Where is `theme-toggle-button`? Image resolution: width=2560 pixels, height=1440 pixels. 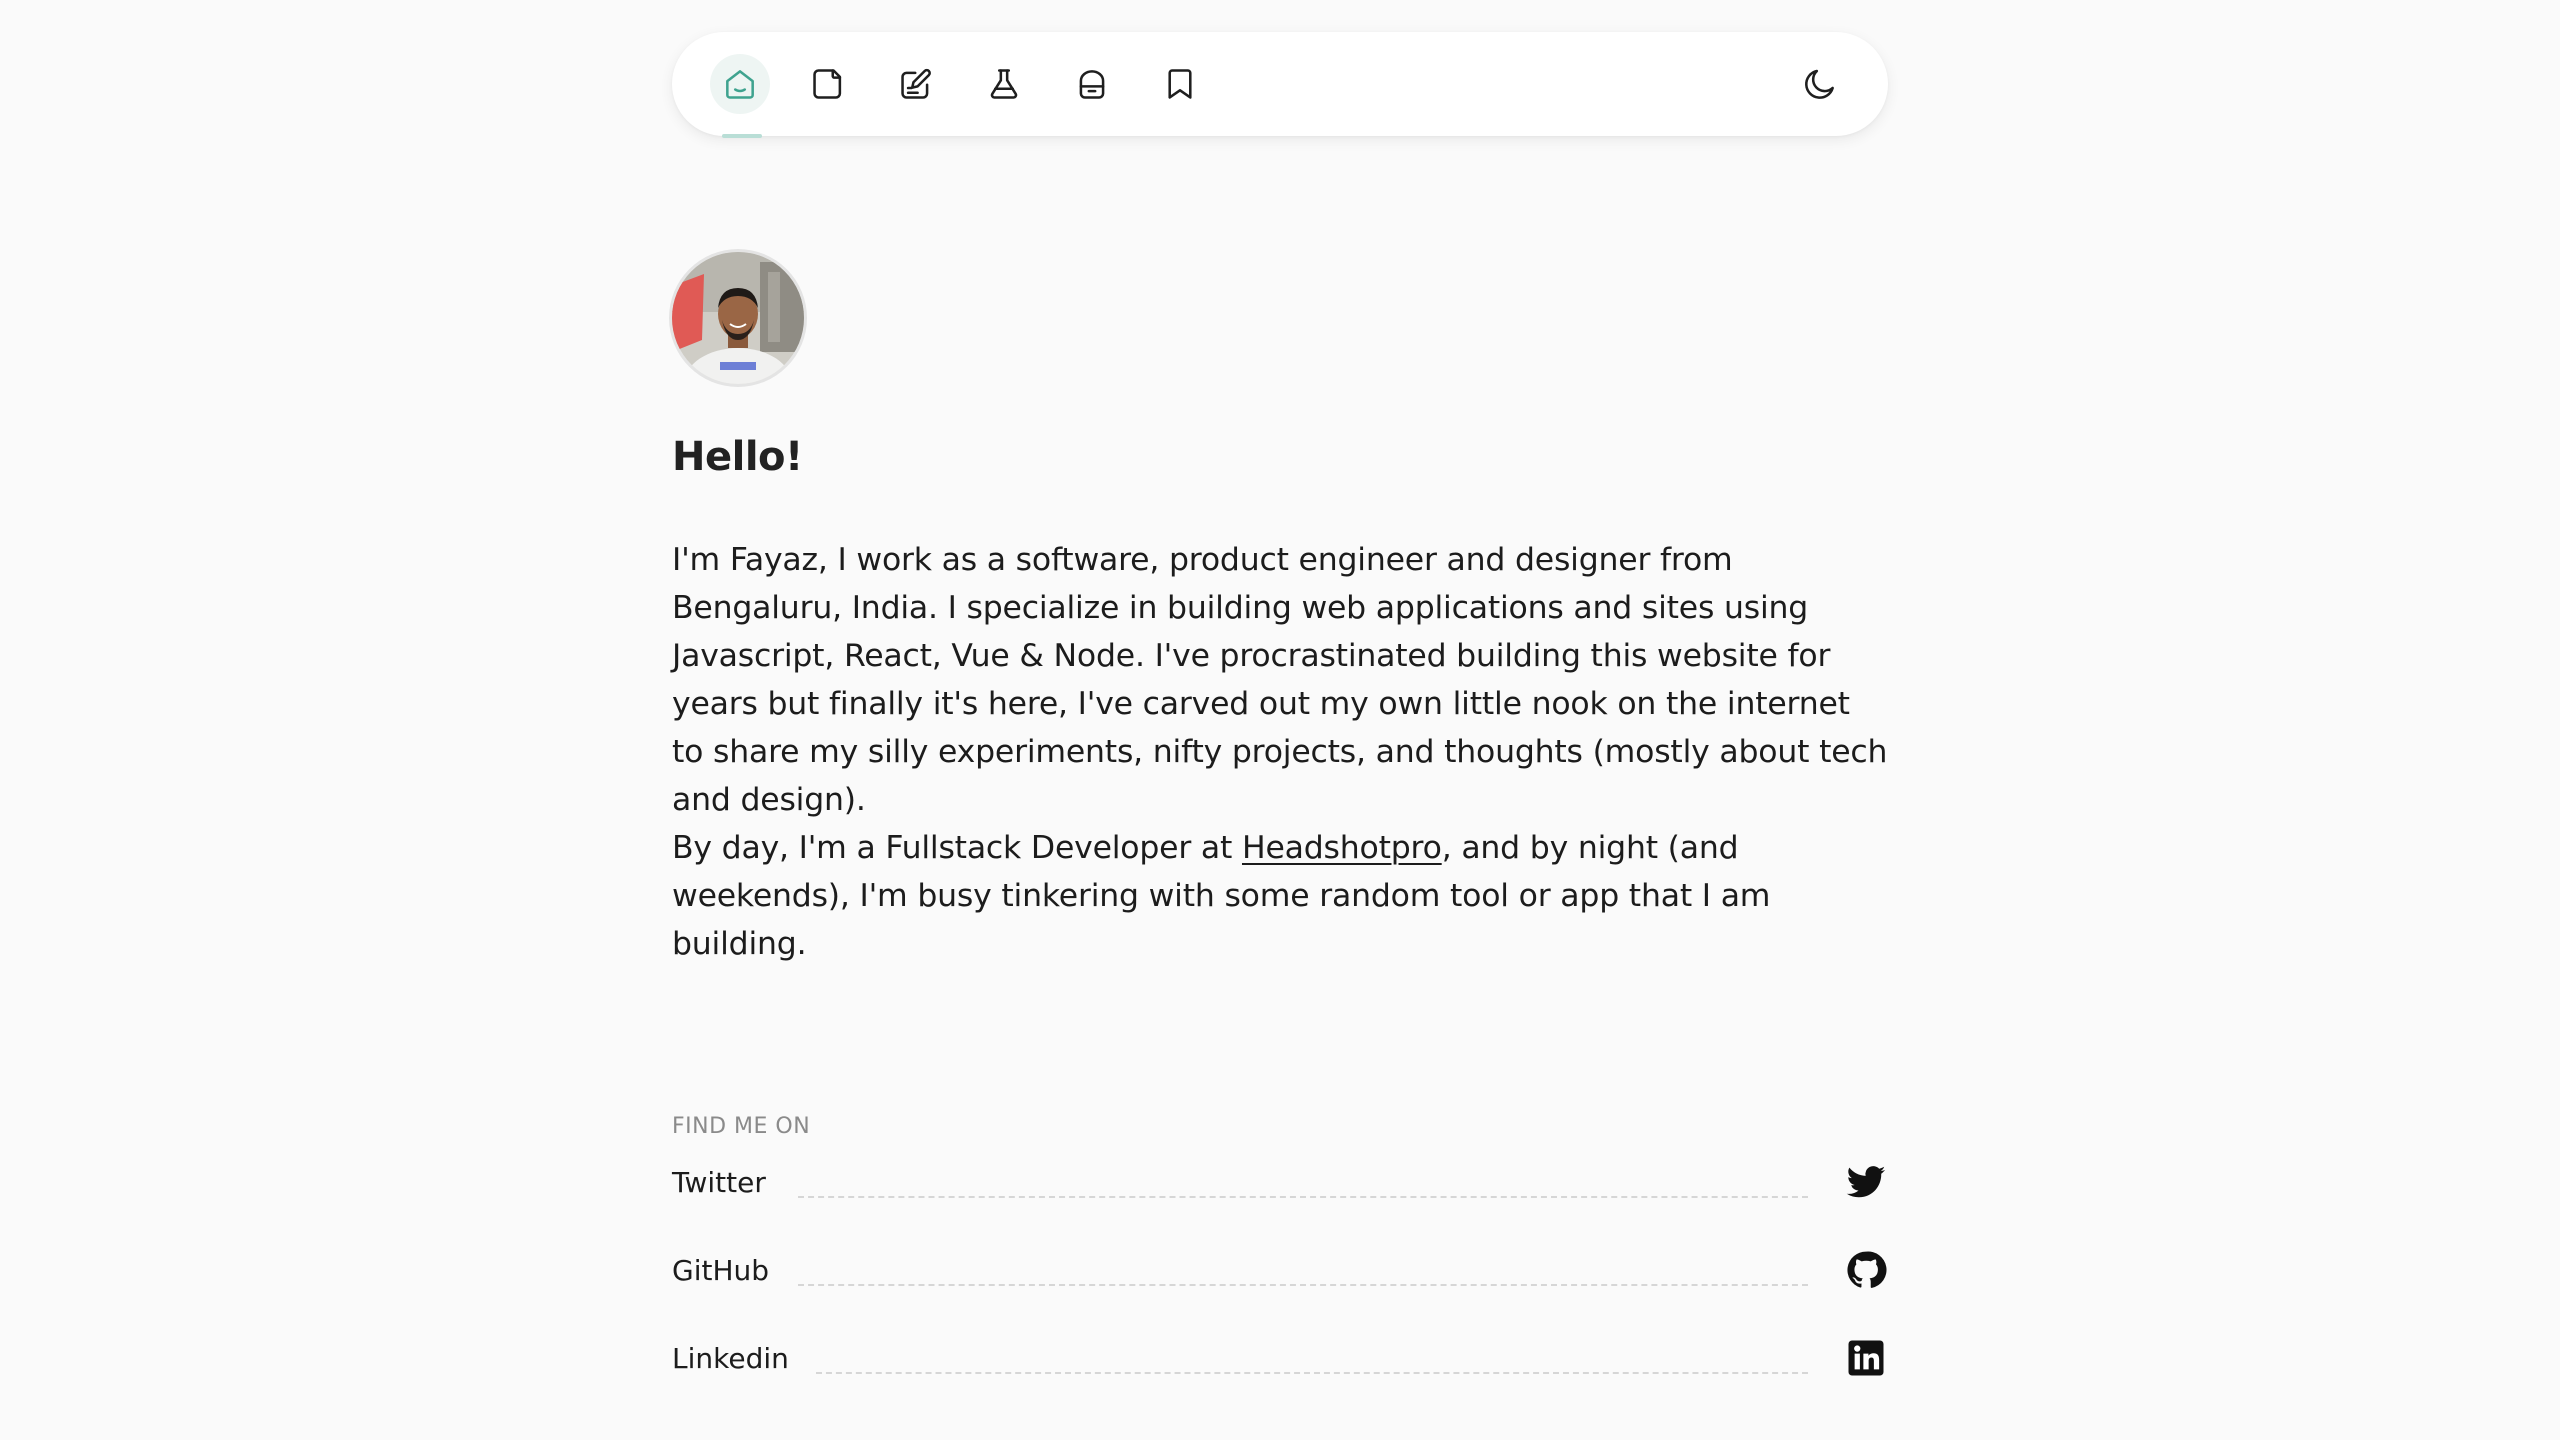 theme-toggle-button is located at coordinates (1820, 84).